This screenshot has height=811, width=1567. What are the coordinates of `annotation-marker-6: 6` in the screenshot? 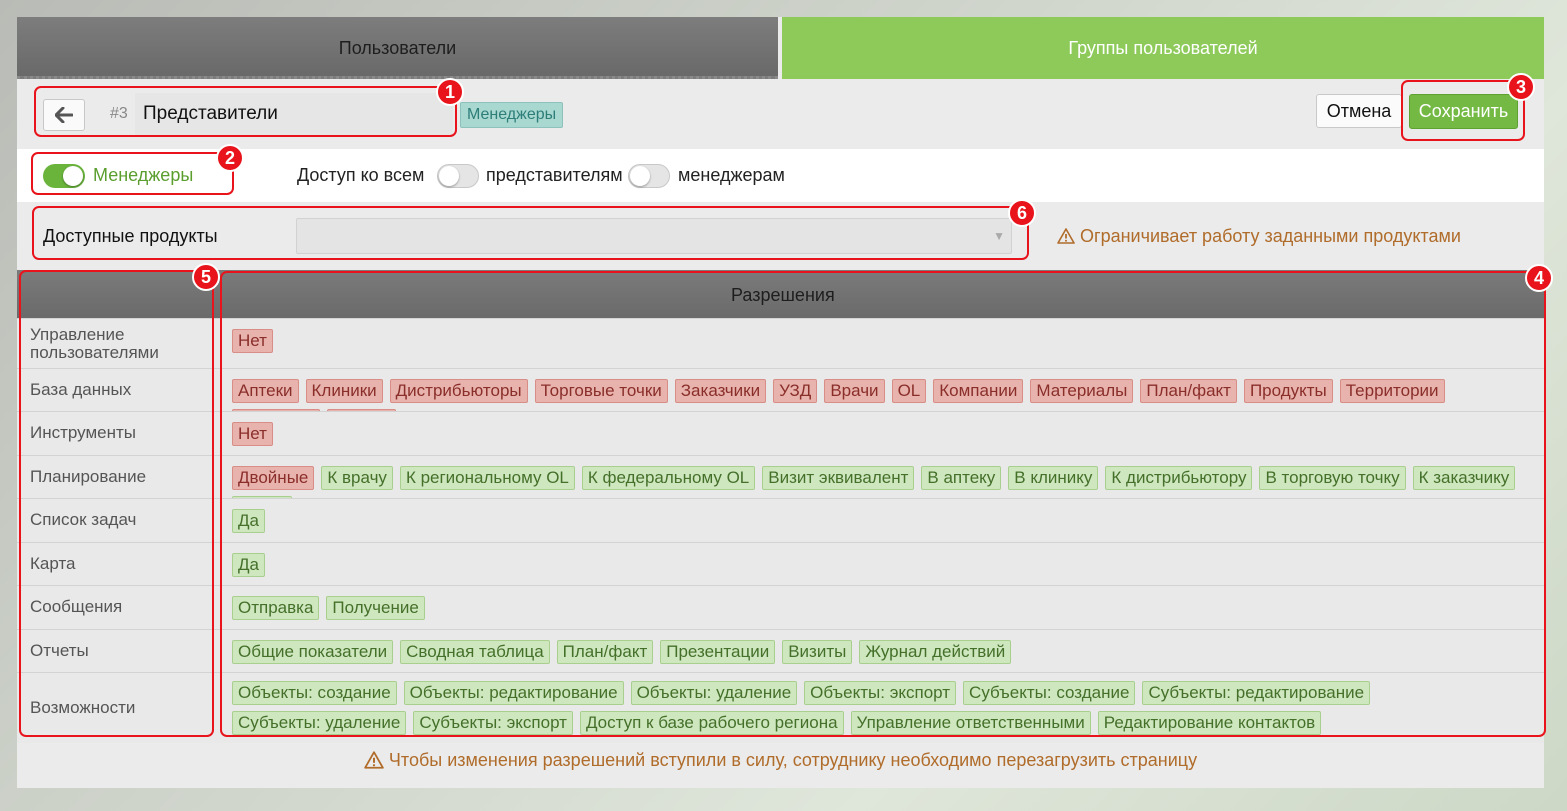 It's located at (1022, 213).